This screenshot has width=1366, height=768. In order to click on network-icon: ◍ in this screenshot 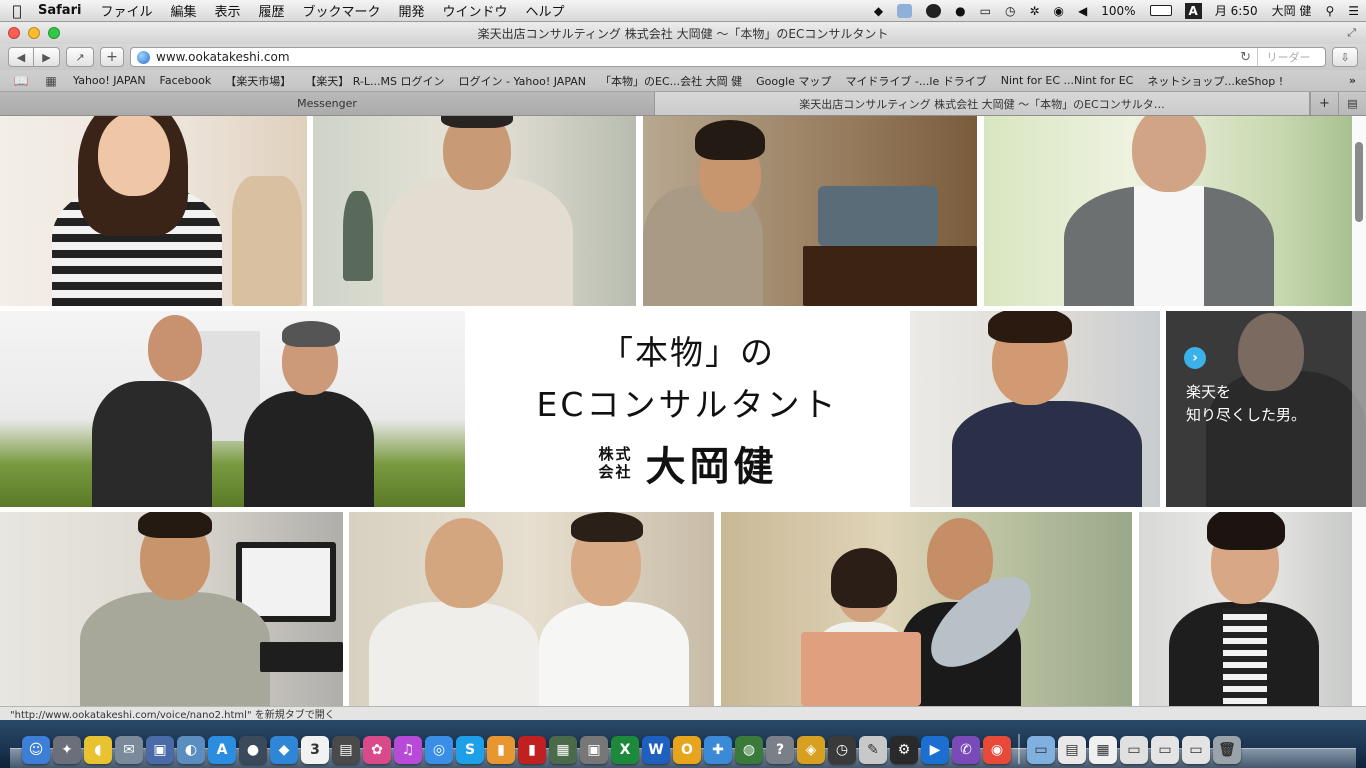, I will do `click(749, 750)`.